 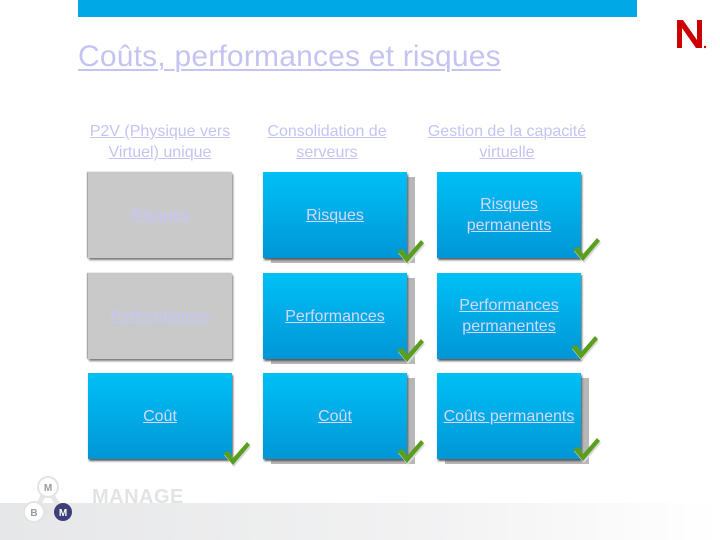 What do you see at coordinates (47, 499) in the screenshot?
I see `bbm-logo-icon: M B M` at bounding box center [47, 499].